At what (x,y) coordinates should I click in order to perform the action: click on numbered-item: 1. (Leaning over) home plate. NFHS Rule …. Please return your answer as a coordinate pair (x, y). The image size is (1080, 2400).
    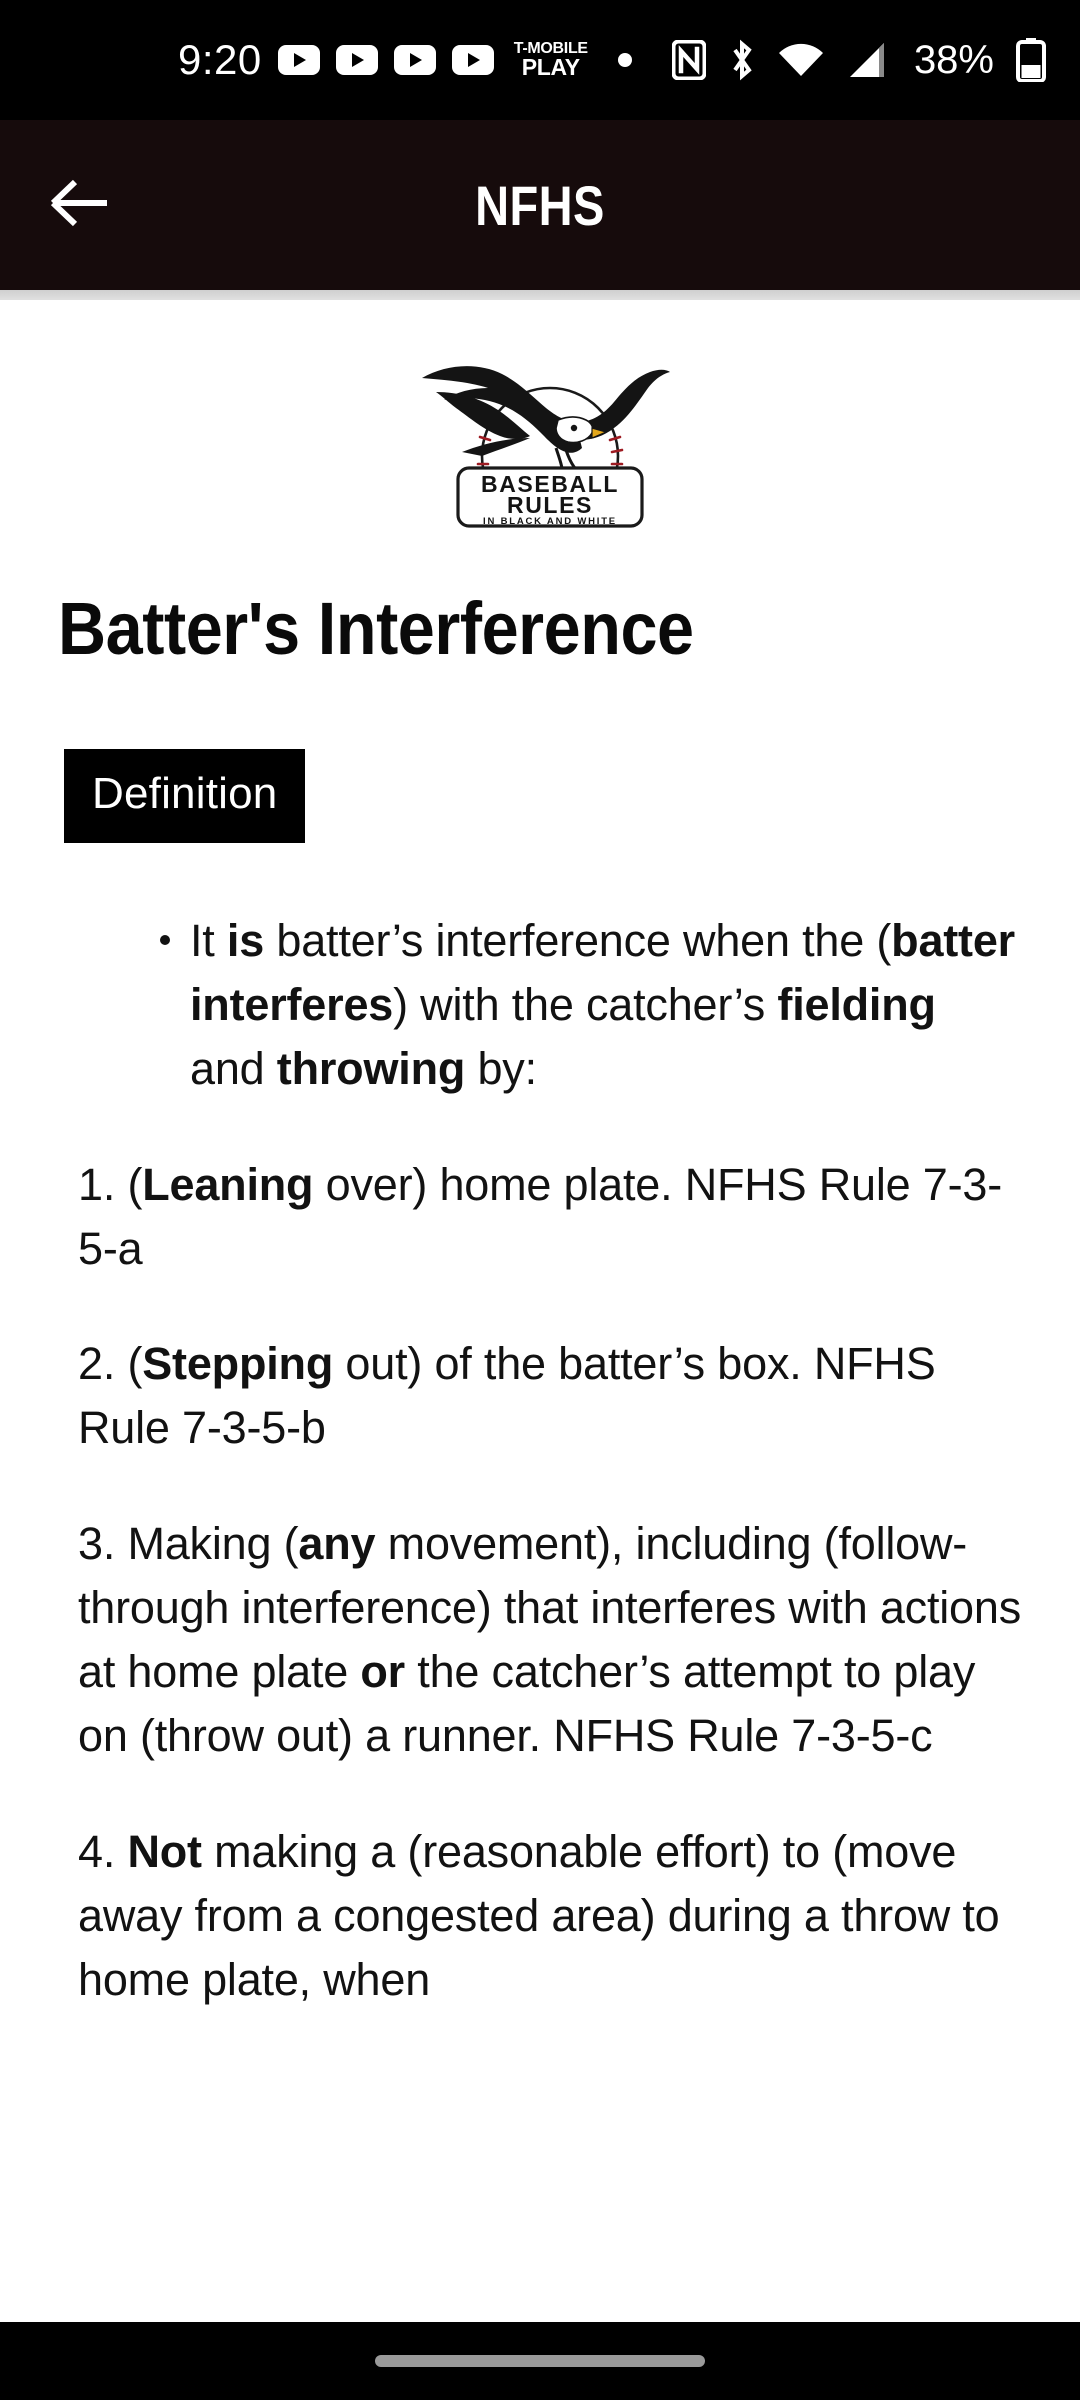
    Looking at the image, I should click on (540, 1216).